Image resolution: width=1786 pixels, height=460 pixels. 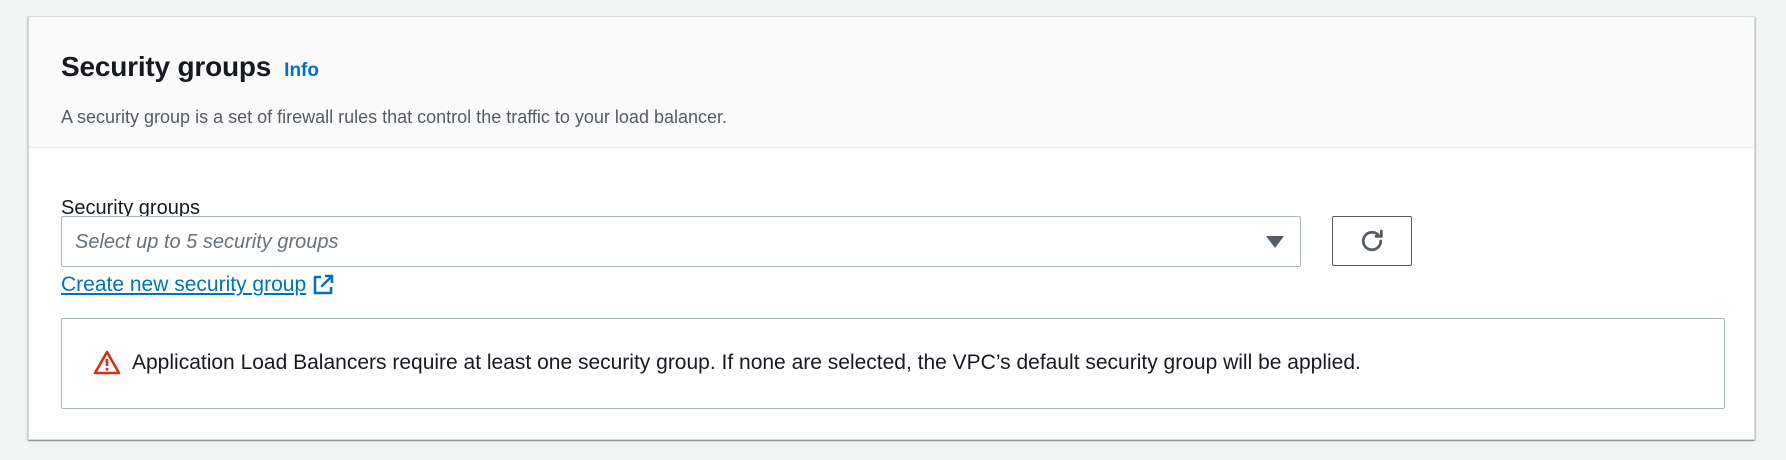 I want to click on create-link-label: Create new security group, so click(x=184, y=284).